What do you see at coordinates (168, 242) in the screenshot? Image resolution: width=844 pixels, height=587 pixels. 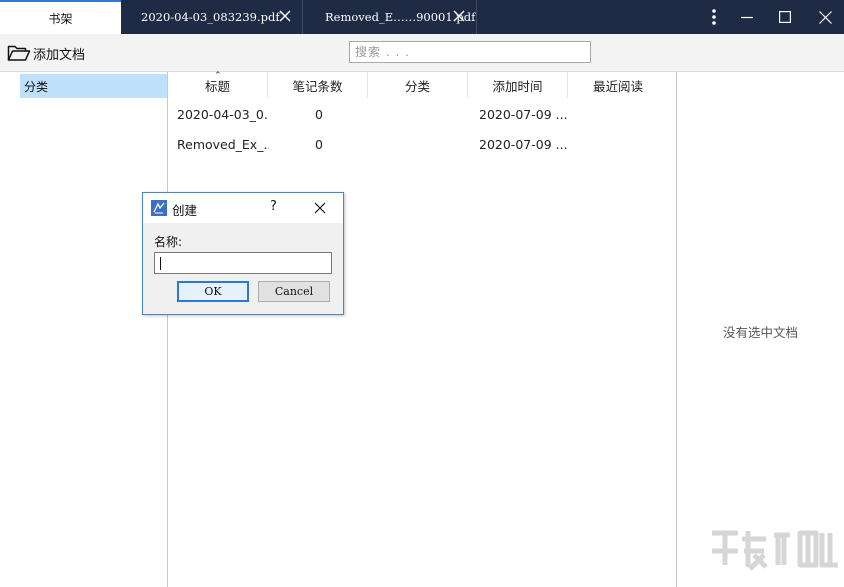 I see `name-label: 名称:` at bounding box center [168, 242].